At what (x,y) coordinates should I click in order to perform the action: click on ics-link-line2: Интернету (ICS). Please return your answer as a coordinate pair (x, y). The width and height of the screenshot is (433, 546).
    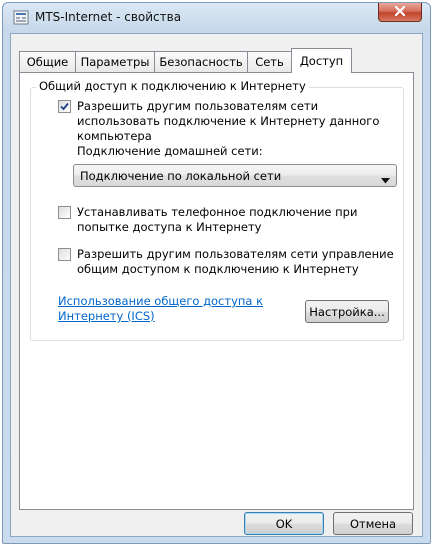
    Looking at the image, I should click on (106, 316).